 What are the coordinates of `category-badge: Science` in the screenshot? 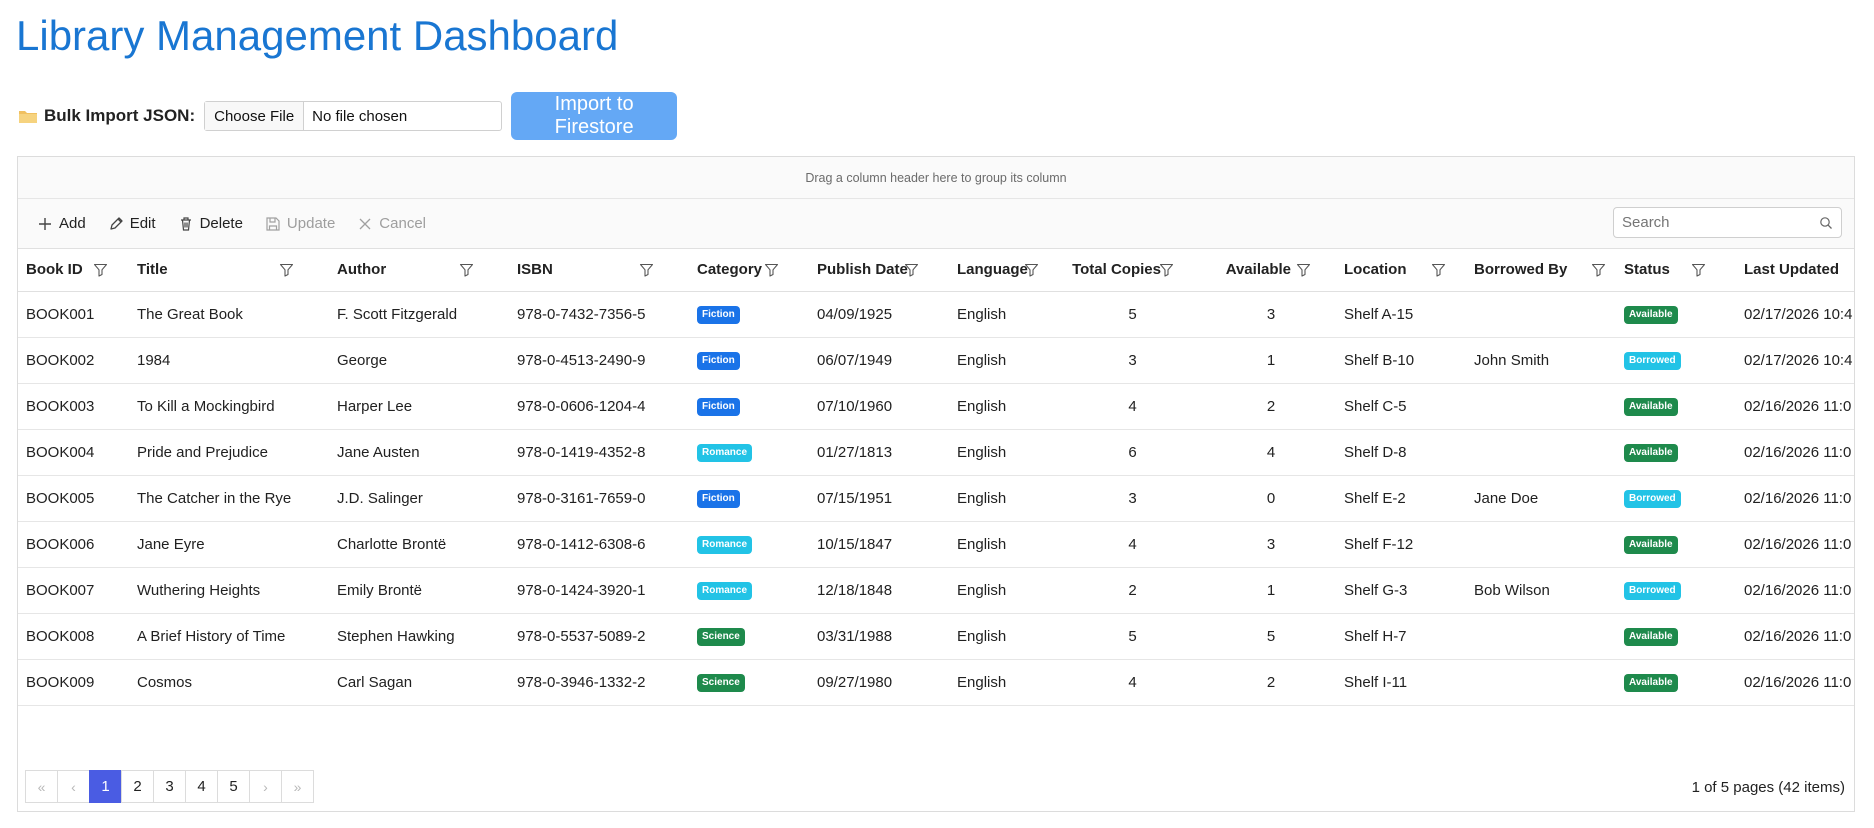 It's located at (721, 637).